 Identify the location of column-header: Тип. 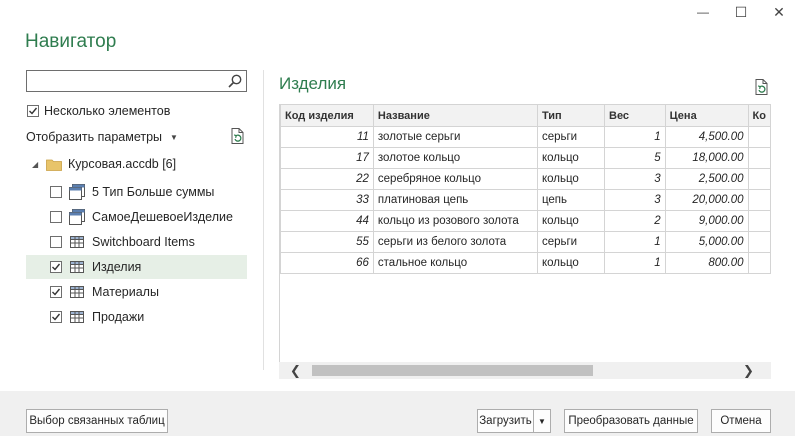
(571, 115).